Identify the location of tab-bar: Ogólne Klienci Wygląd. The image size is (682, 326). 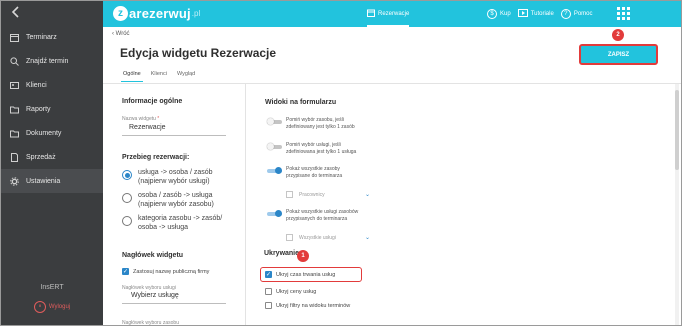
(158, 76).